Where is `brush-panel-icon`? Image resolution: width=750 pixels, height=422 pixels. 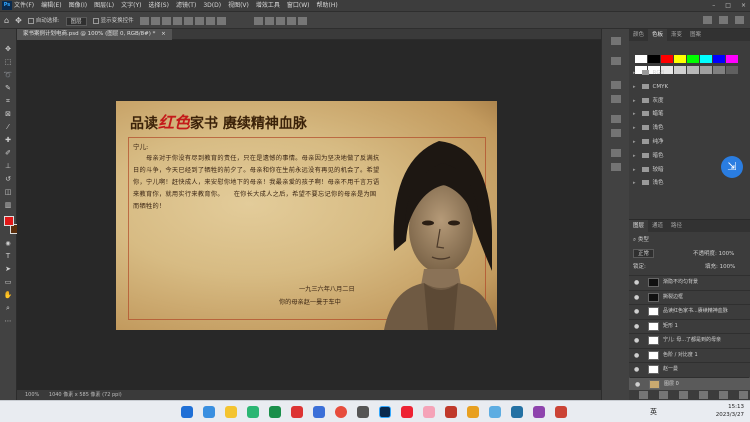 brush-panel-icon is located at coordinates (616, 153).